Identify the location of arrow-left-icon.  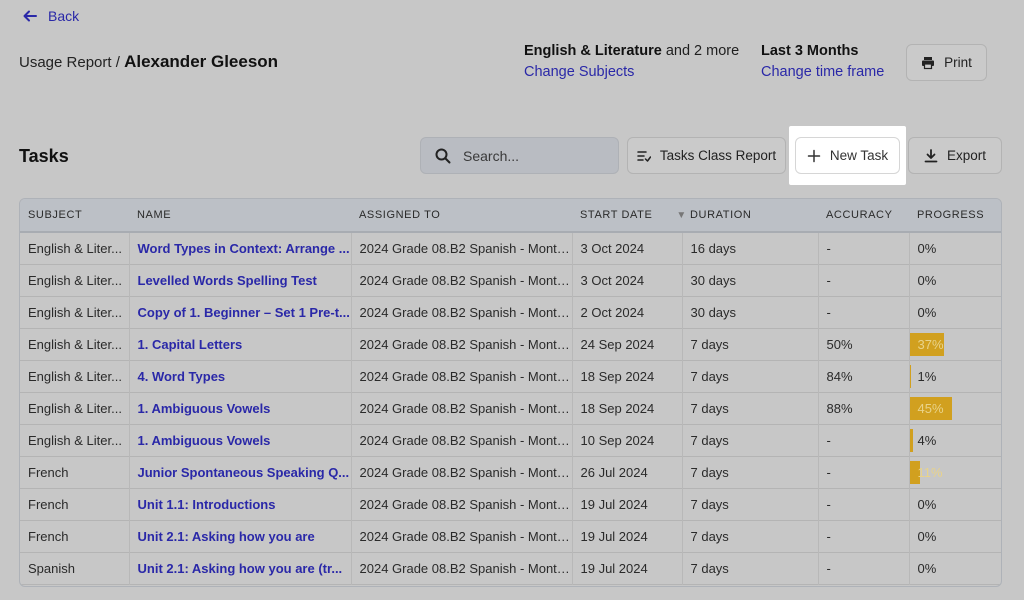
(30, 16).